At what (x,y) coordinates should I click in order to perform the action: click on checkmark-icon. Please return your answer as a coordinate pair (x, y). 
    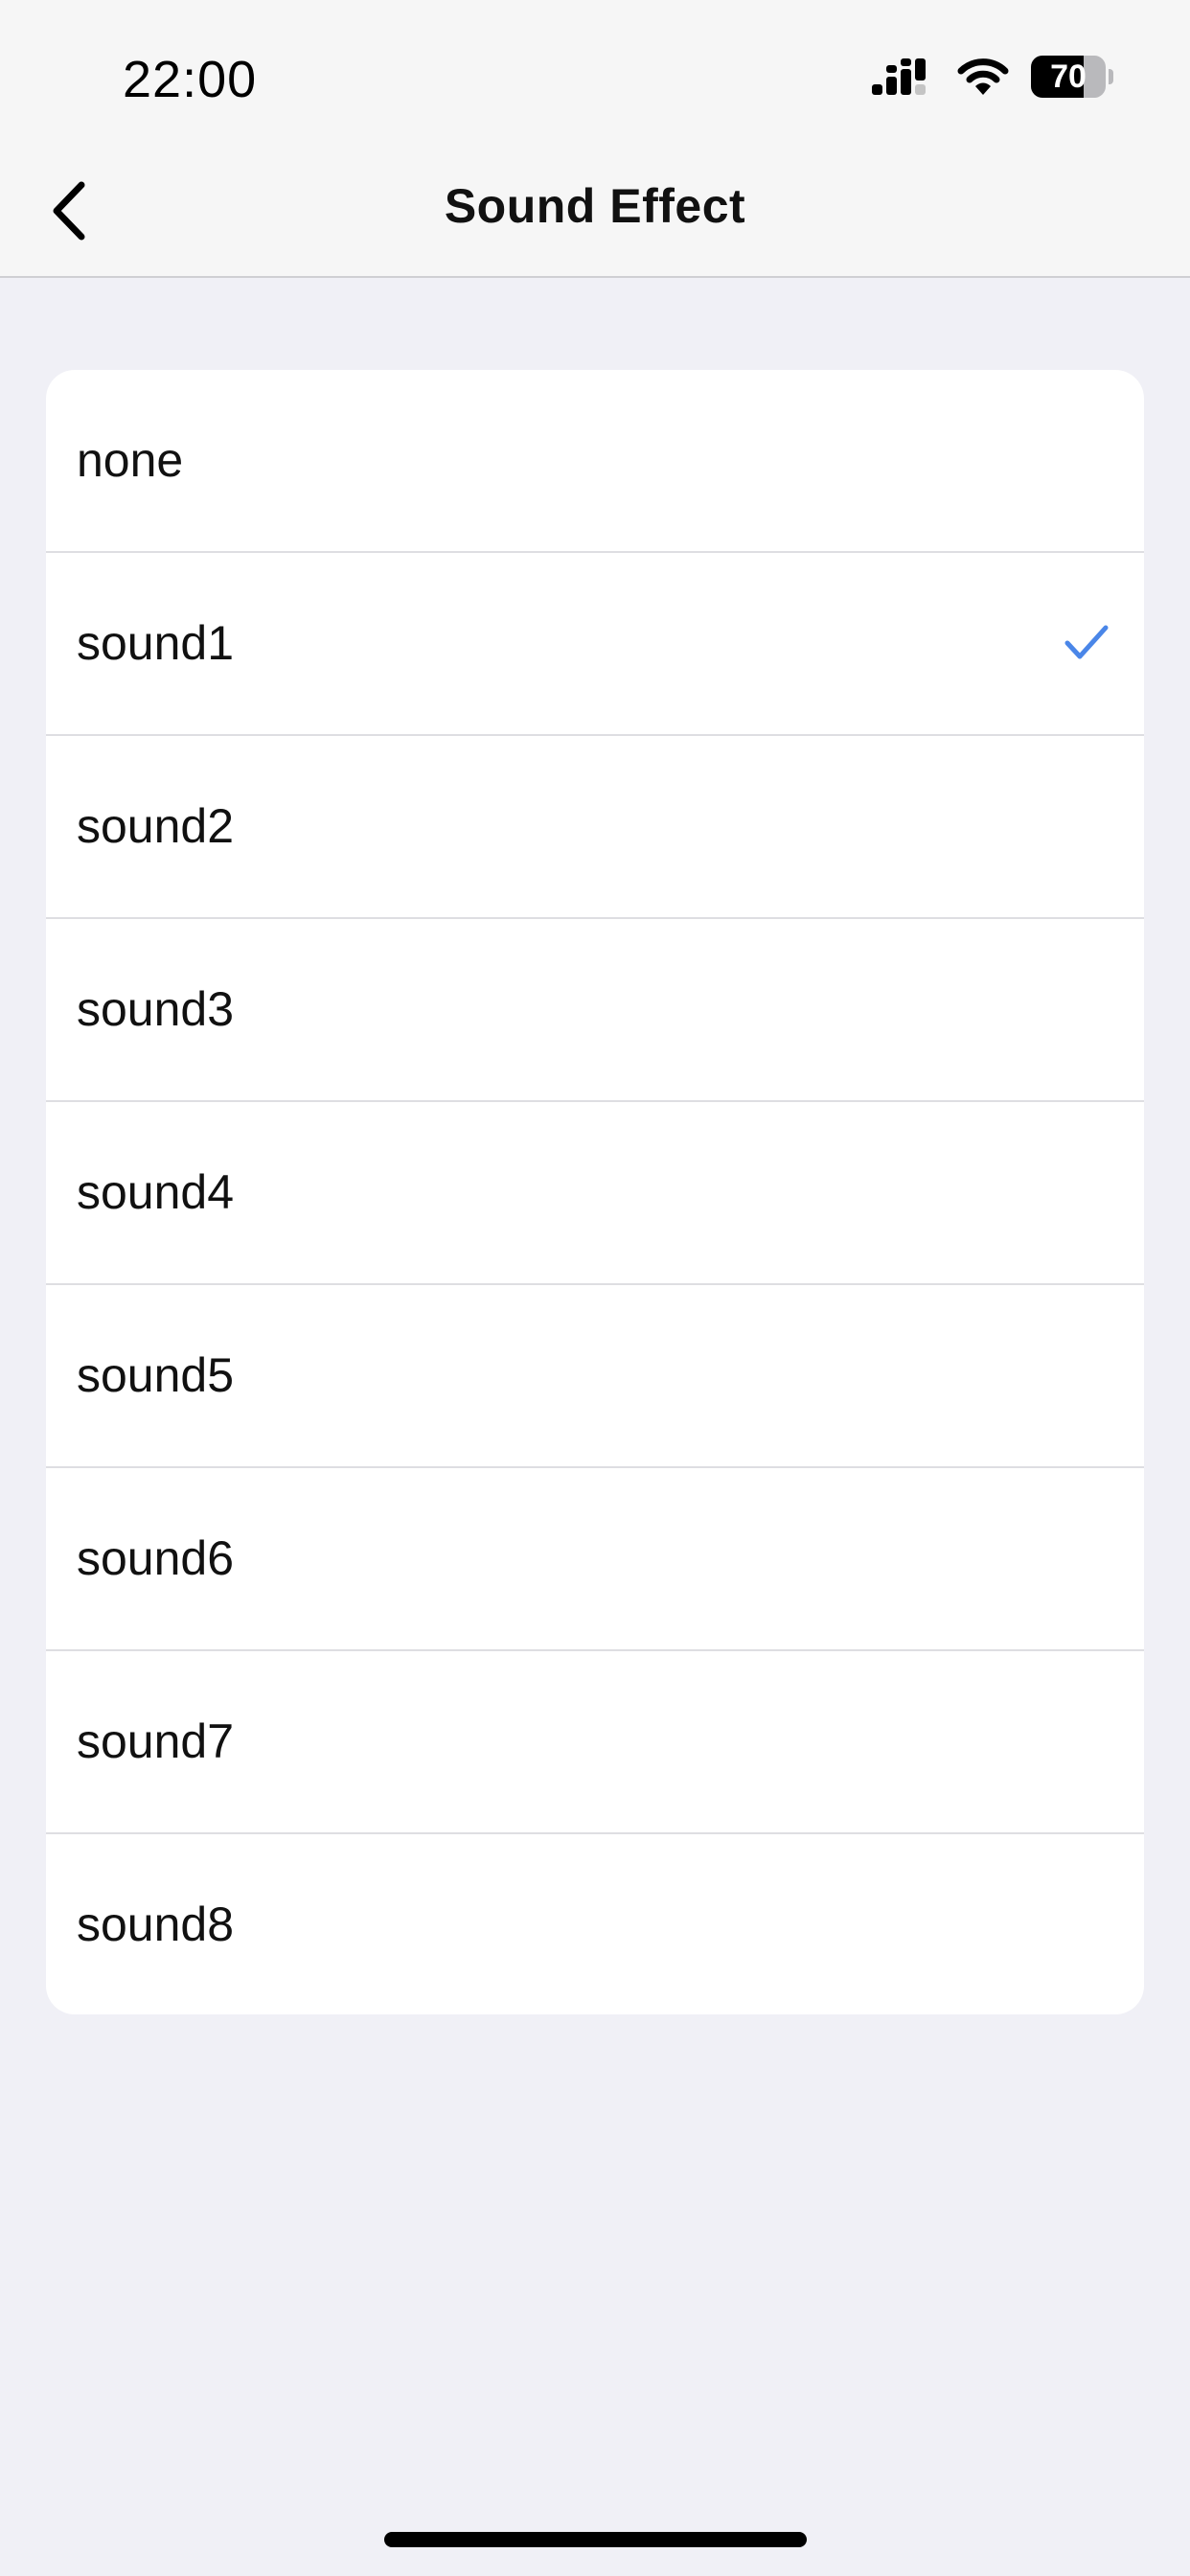
    Looking at the image, I should click on (1087, 642).